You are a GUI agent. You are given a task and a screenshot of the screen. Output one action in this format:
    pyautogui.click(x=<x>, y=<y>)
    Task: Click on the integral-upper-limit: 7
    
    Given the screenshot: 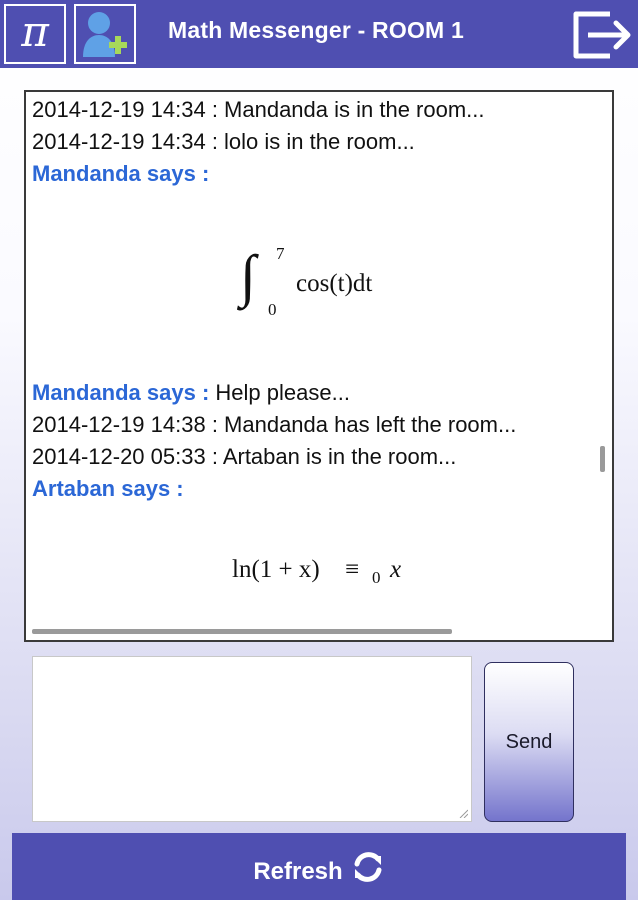 What is the action you would take?
    pyautogui.click(x=280, y=253)
    